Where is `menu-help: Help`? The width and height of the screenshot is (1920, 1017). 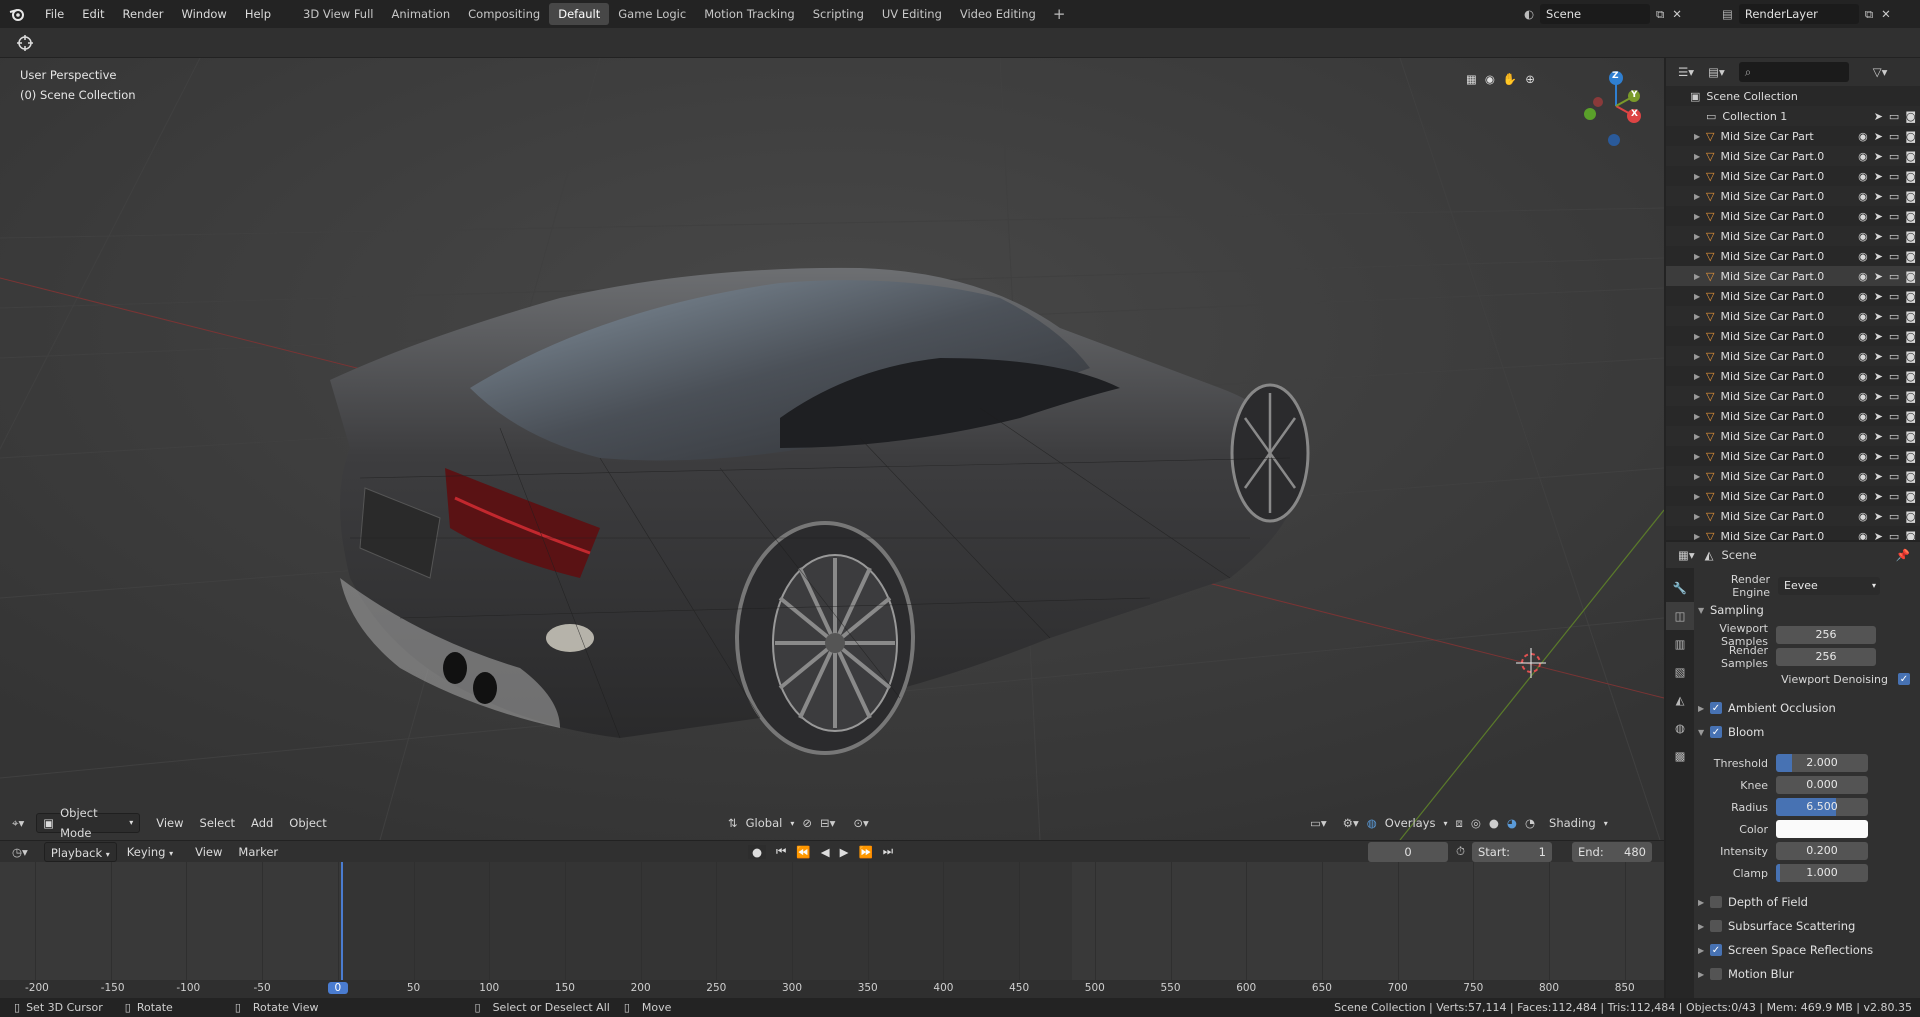 menu-help: Help is located at coordinates (258, 14).